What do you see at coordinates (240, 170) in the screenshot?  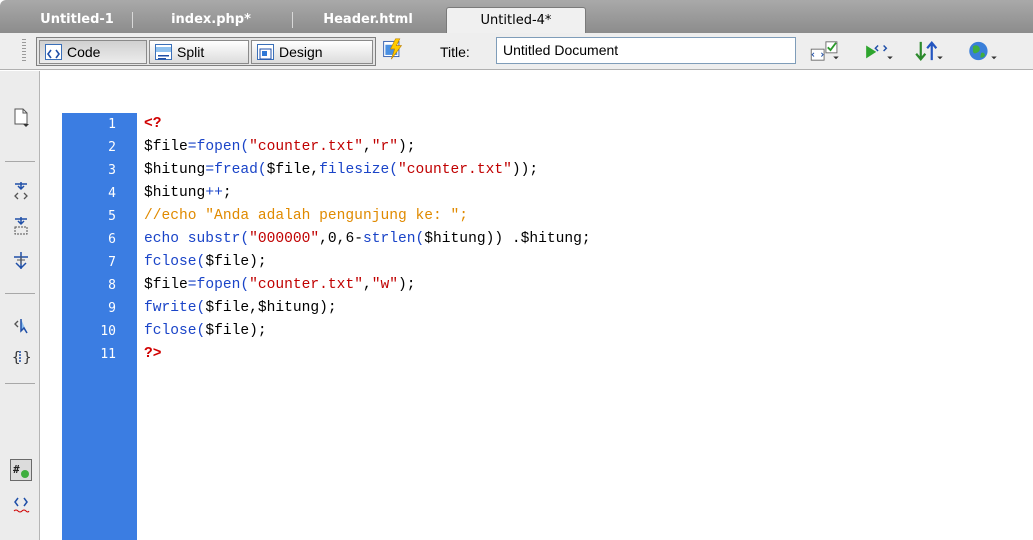 I see `code-token: fread(` at bounding box center [240, 170].